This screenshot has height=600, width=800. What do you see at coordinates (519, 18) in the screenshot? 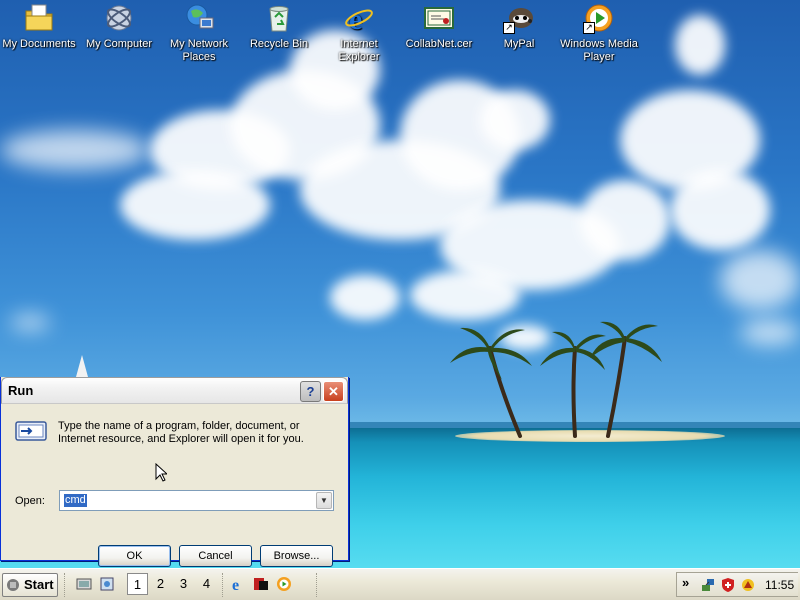
I see `mypal-icon: ↗` at bounding box center [519, 18].